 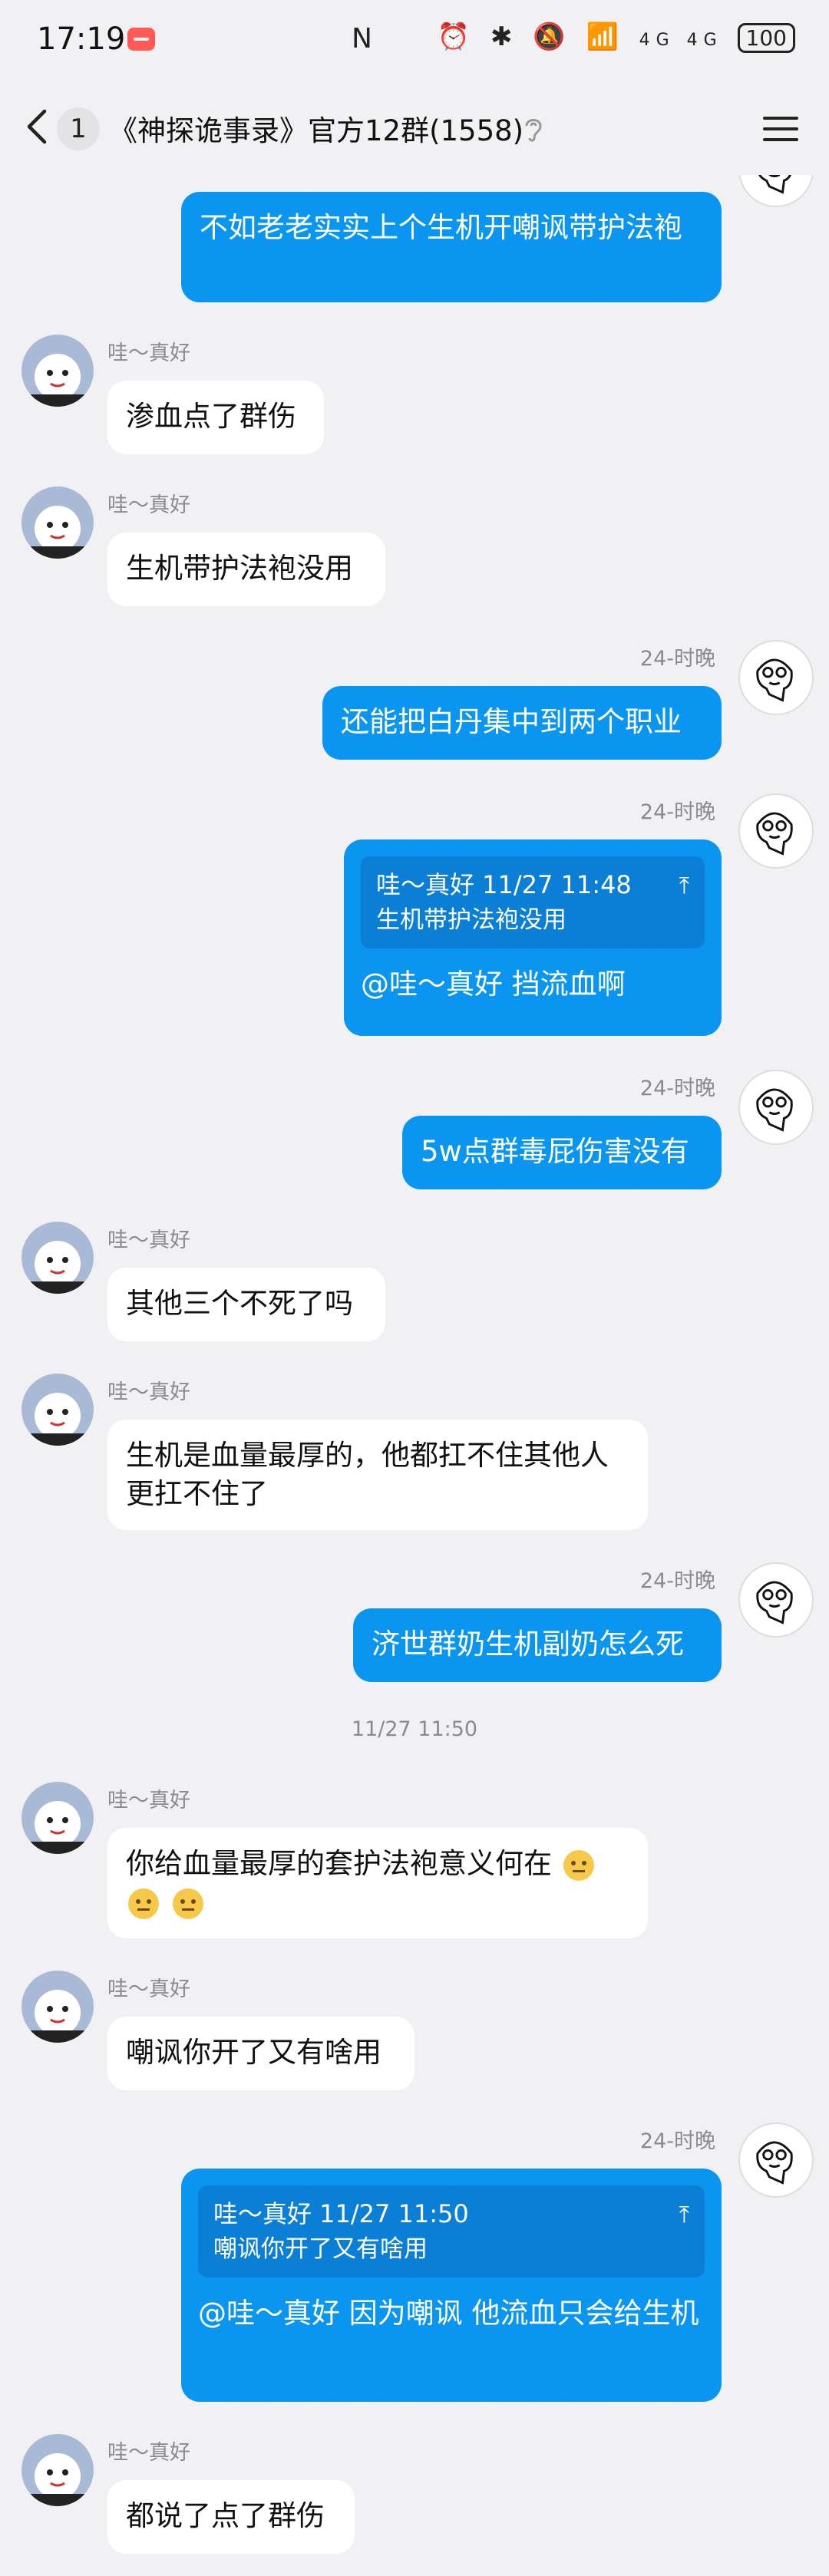 I want to click on status-icons: ⏰ ✱ 🔕 📶 4G 4G 100, so click(x=616, y=37).